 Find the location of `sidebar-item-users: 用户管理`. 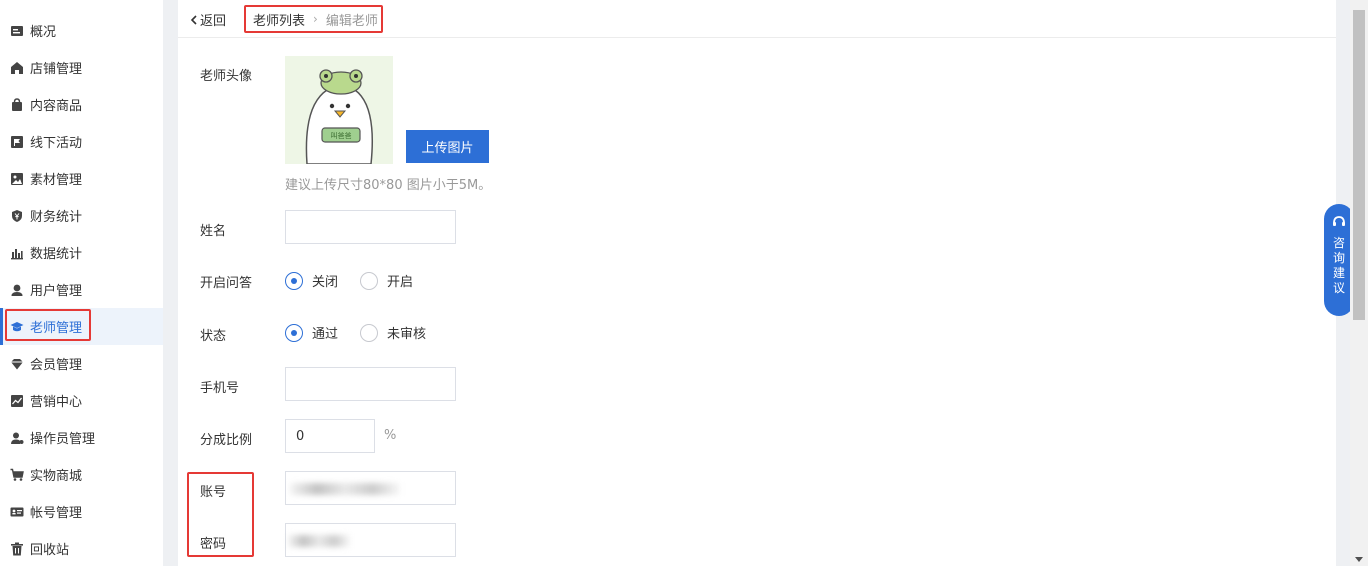

sidebar-item-users: 用户管理 is located at coordinates (81, 289).